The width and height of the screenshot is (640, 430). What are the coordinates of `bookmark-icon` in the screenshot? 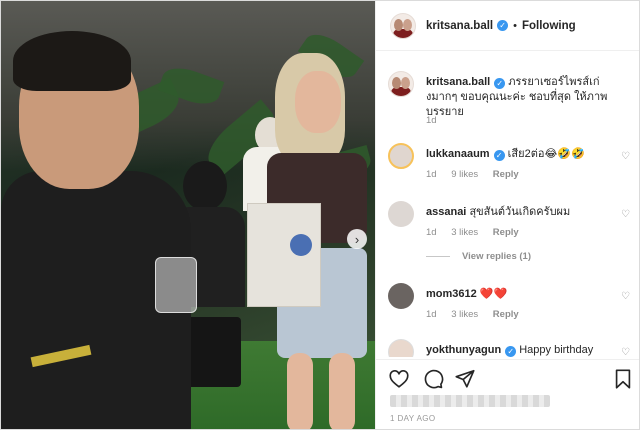 It's located at (623, 379).